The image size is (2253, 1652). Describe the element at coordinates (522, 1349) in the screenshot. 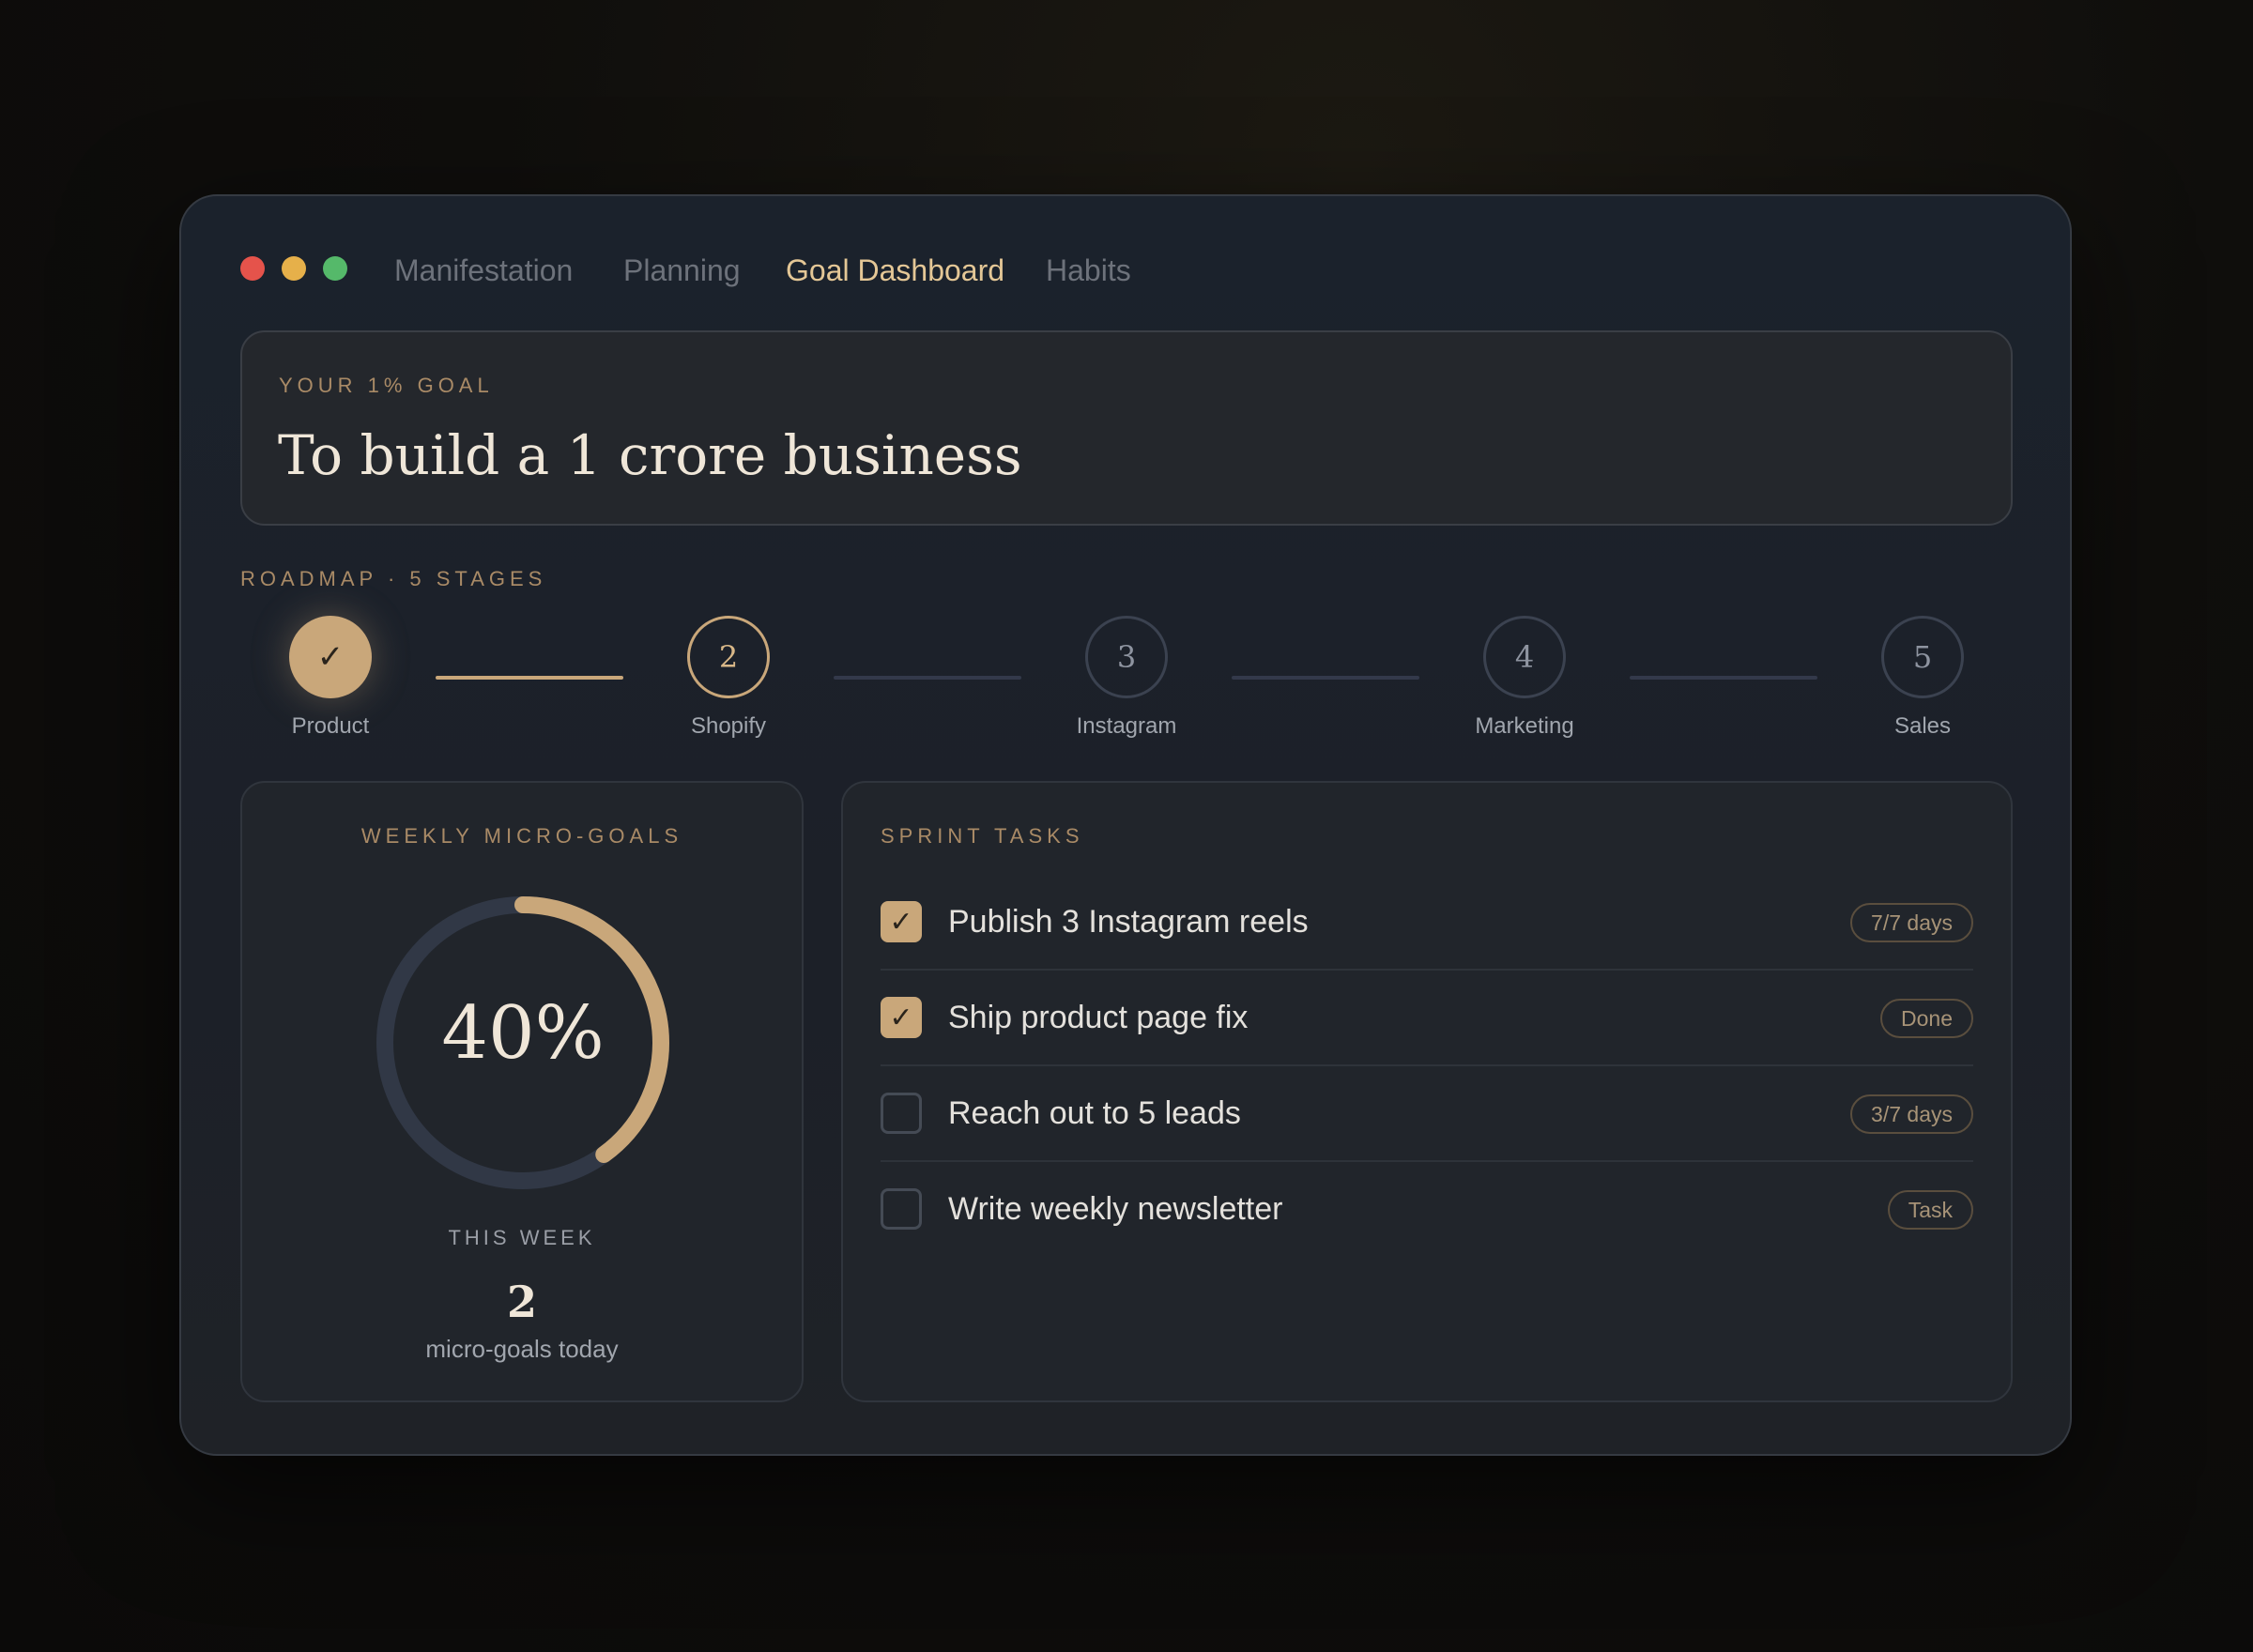

I see `micro-goals-count-label: micro-goals today` at that location.